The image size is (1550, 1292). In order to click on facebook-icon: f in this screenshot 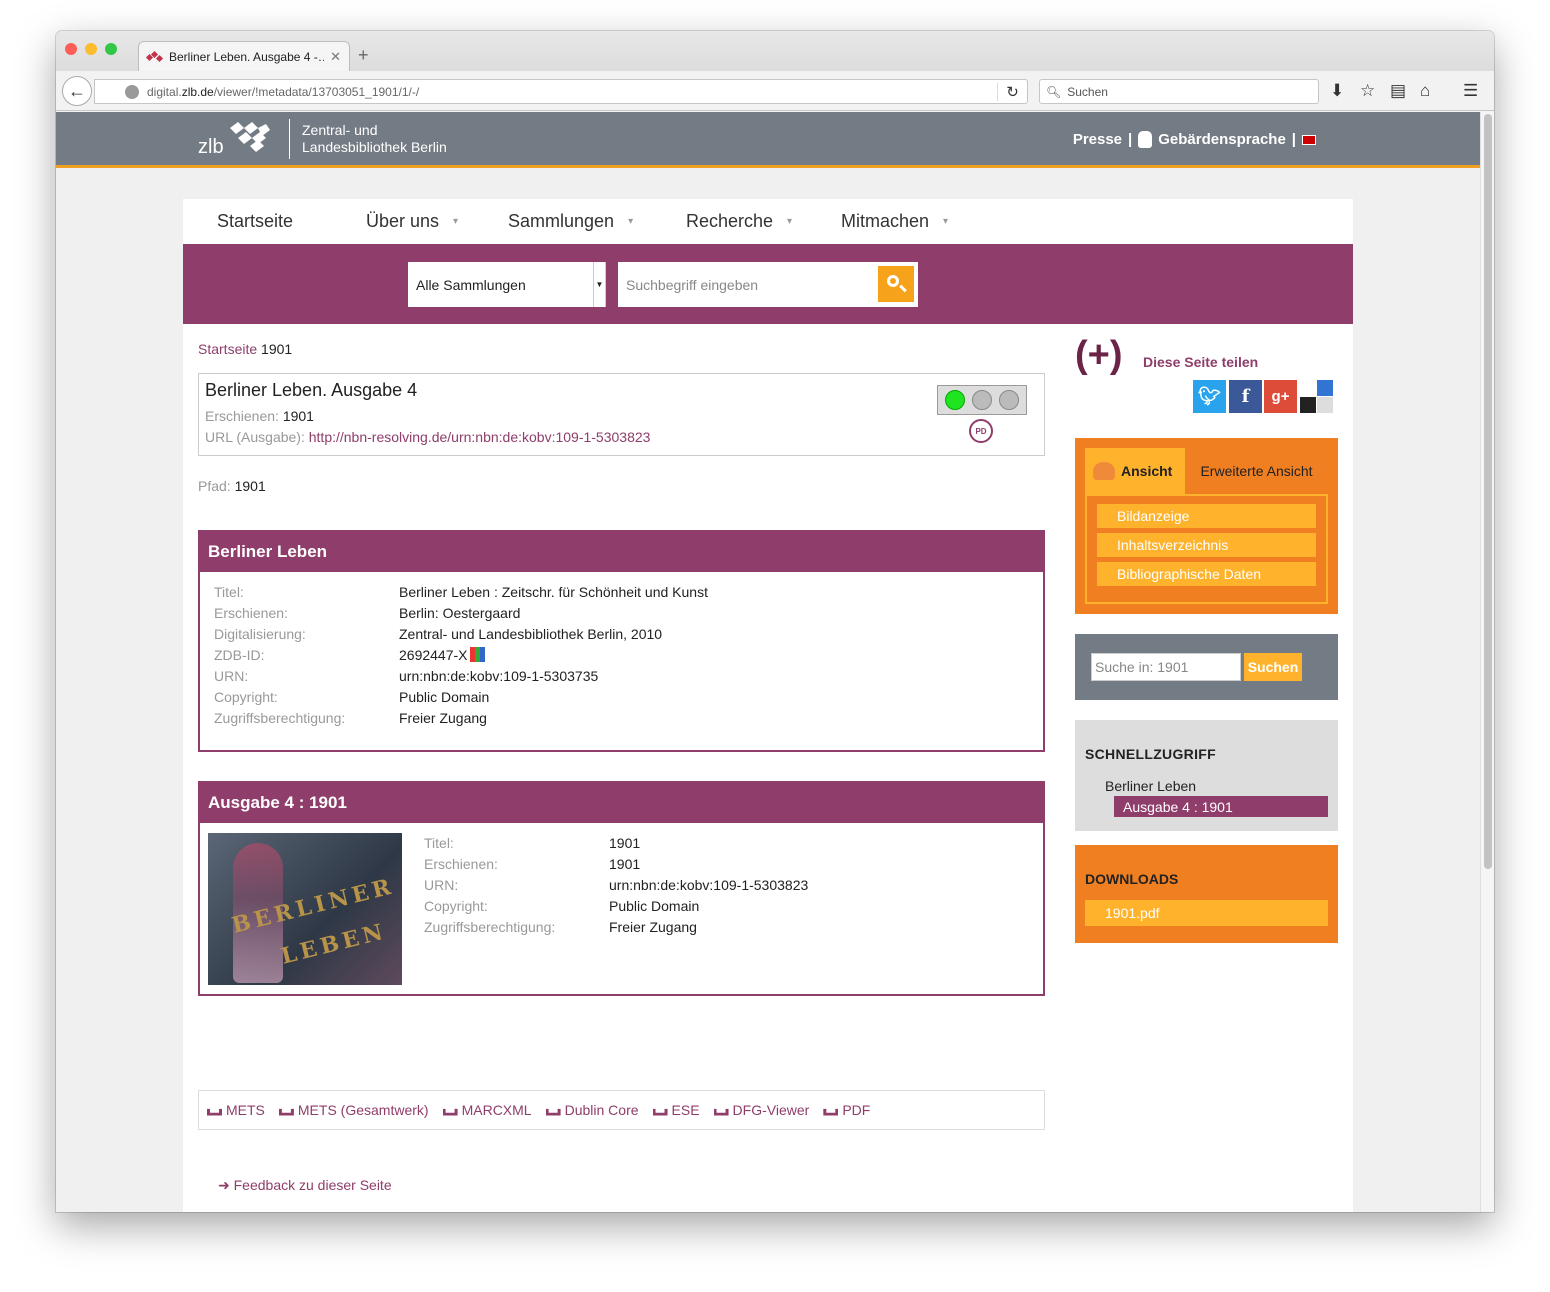, I will do `click(1245, 396)`.